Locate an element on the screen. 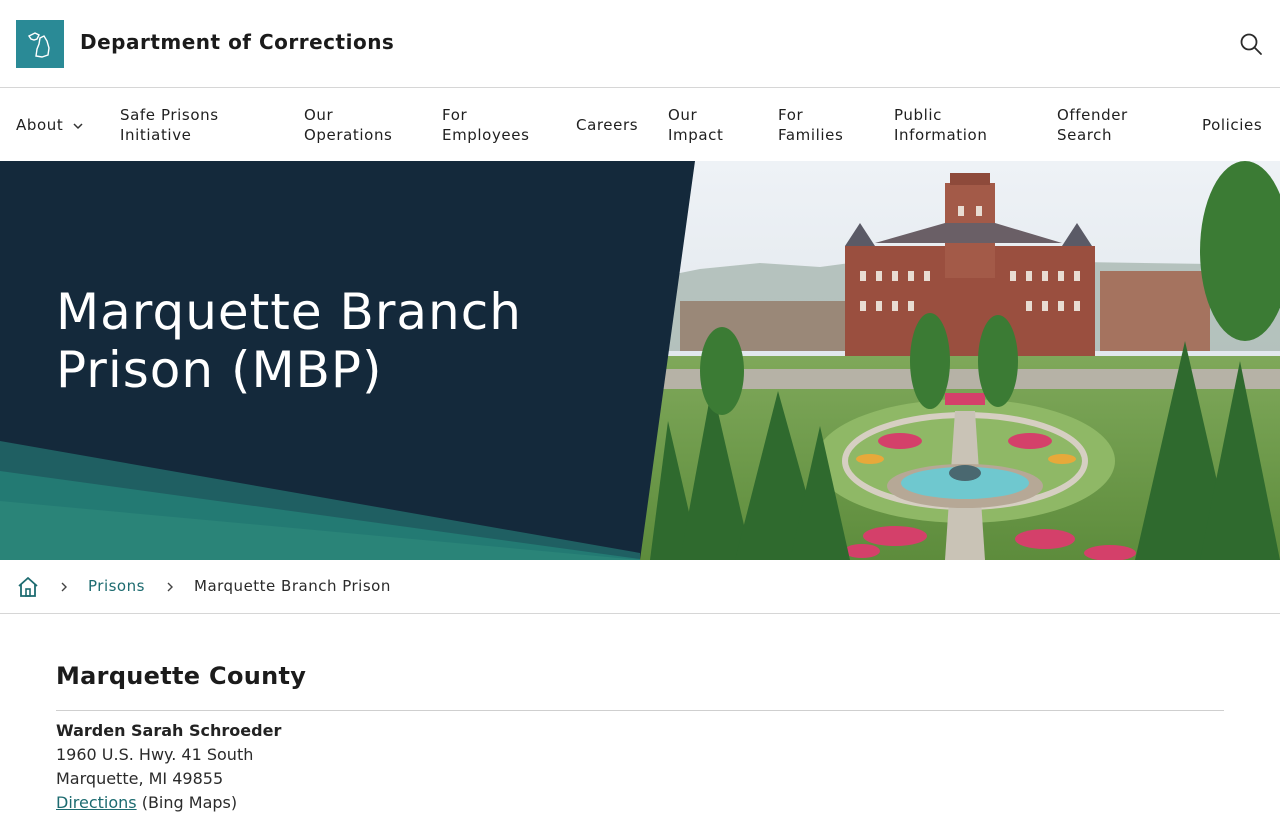  site-title: Department of Corrections is located at coordinates (237, 42).